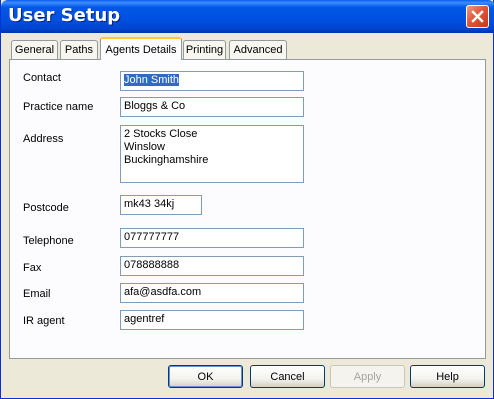 This screenshot has height=399, width=494. Describe the element at coordinates (205, 376) in the screenshot. I see `ok-button: OK` at that location.